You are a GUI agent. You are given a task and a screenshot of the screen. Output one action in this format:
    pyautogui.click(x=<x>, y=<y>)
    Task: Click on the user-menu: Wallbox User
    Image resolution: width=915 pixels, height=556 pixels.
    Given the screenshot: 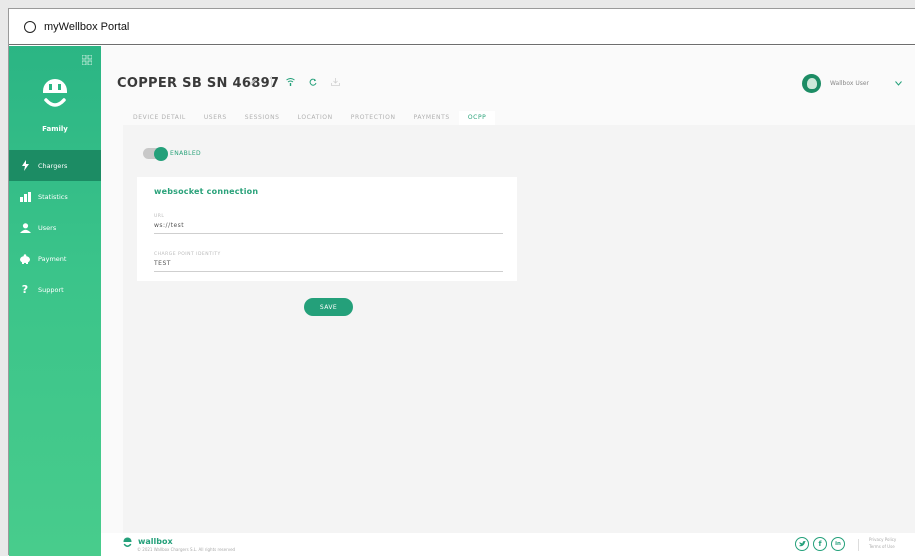 What is the action you would take?
    pyautogui.click(x=852, y=83)
    